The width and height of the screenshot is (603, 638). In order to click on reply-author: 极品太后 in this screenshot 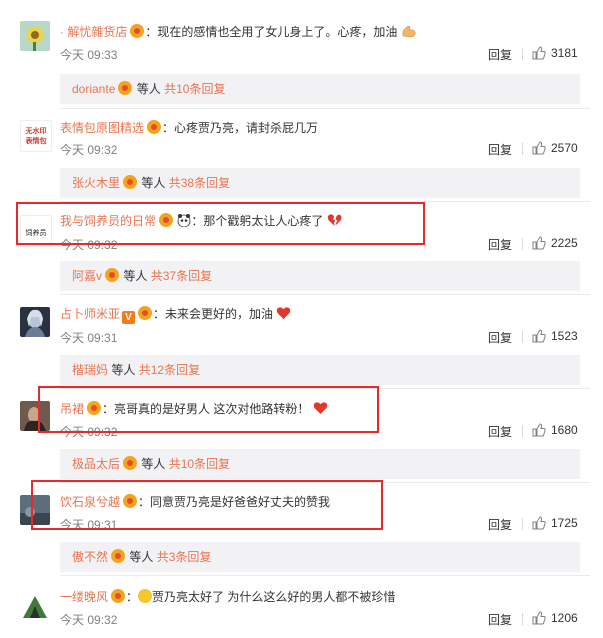, I will do `click(96, 464)`.